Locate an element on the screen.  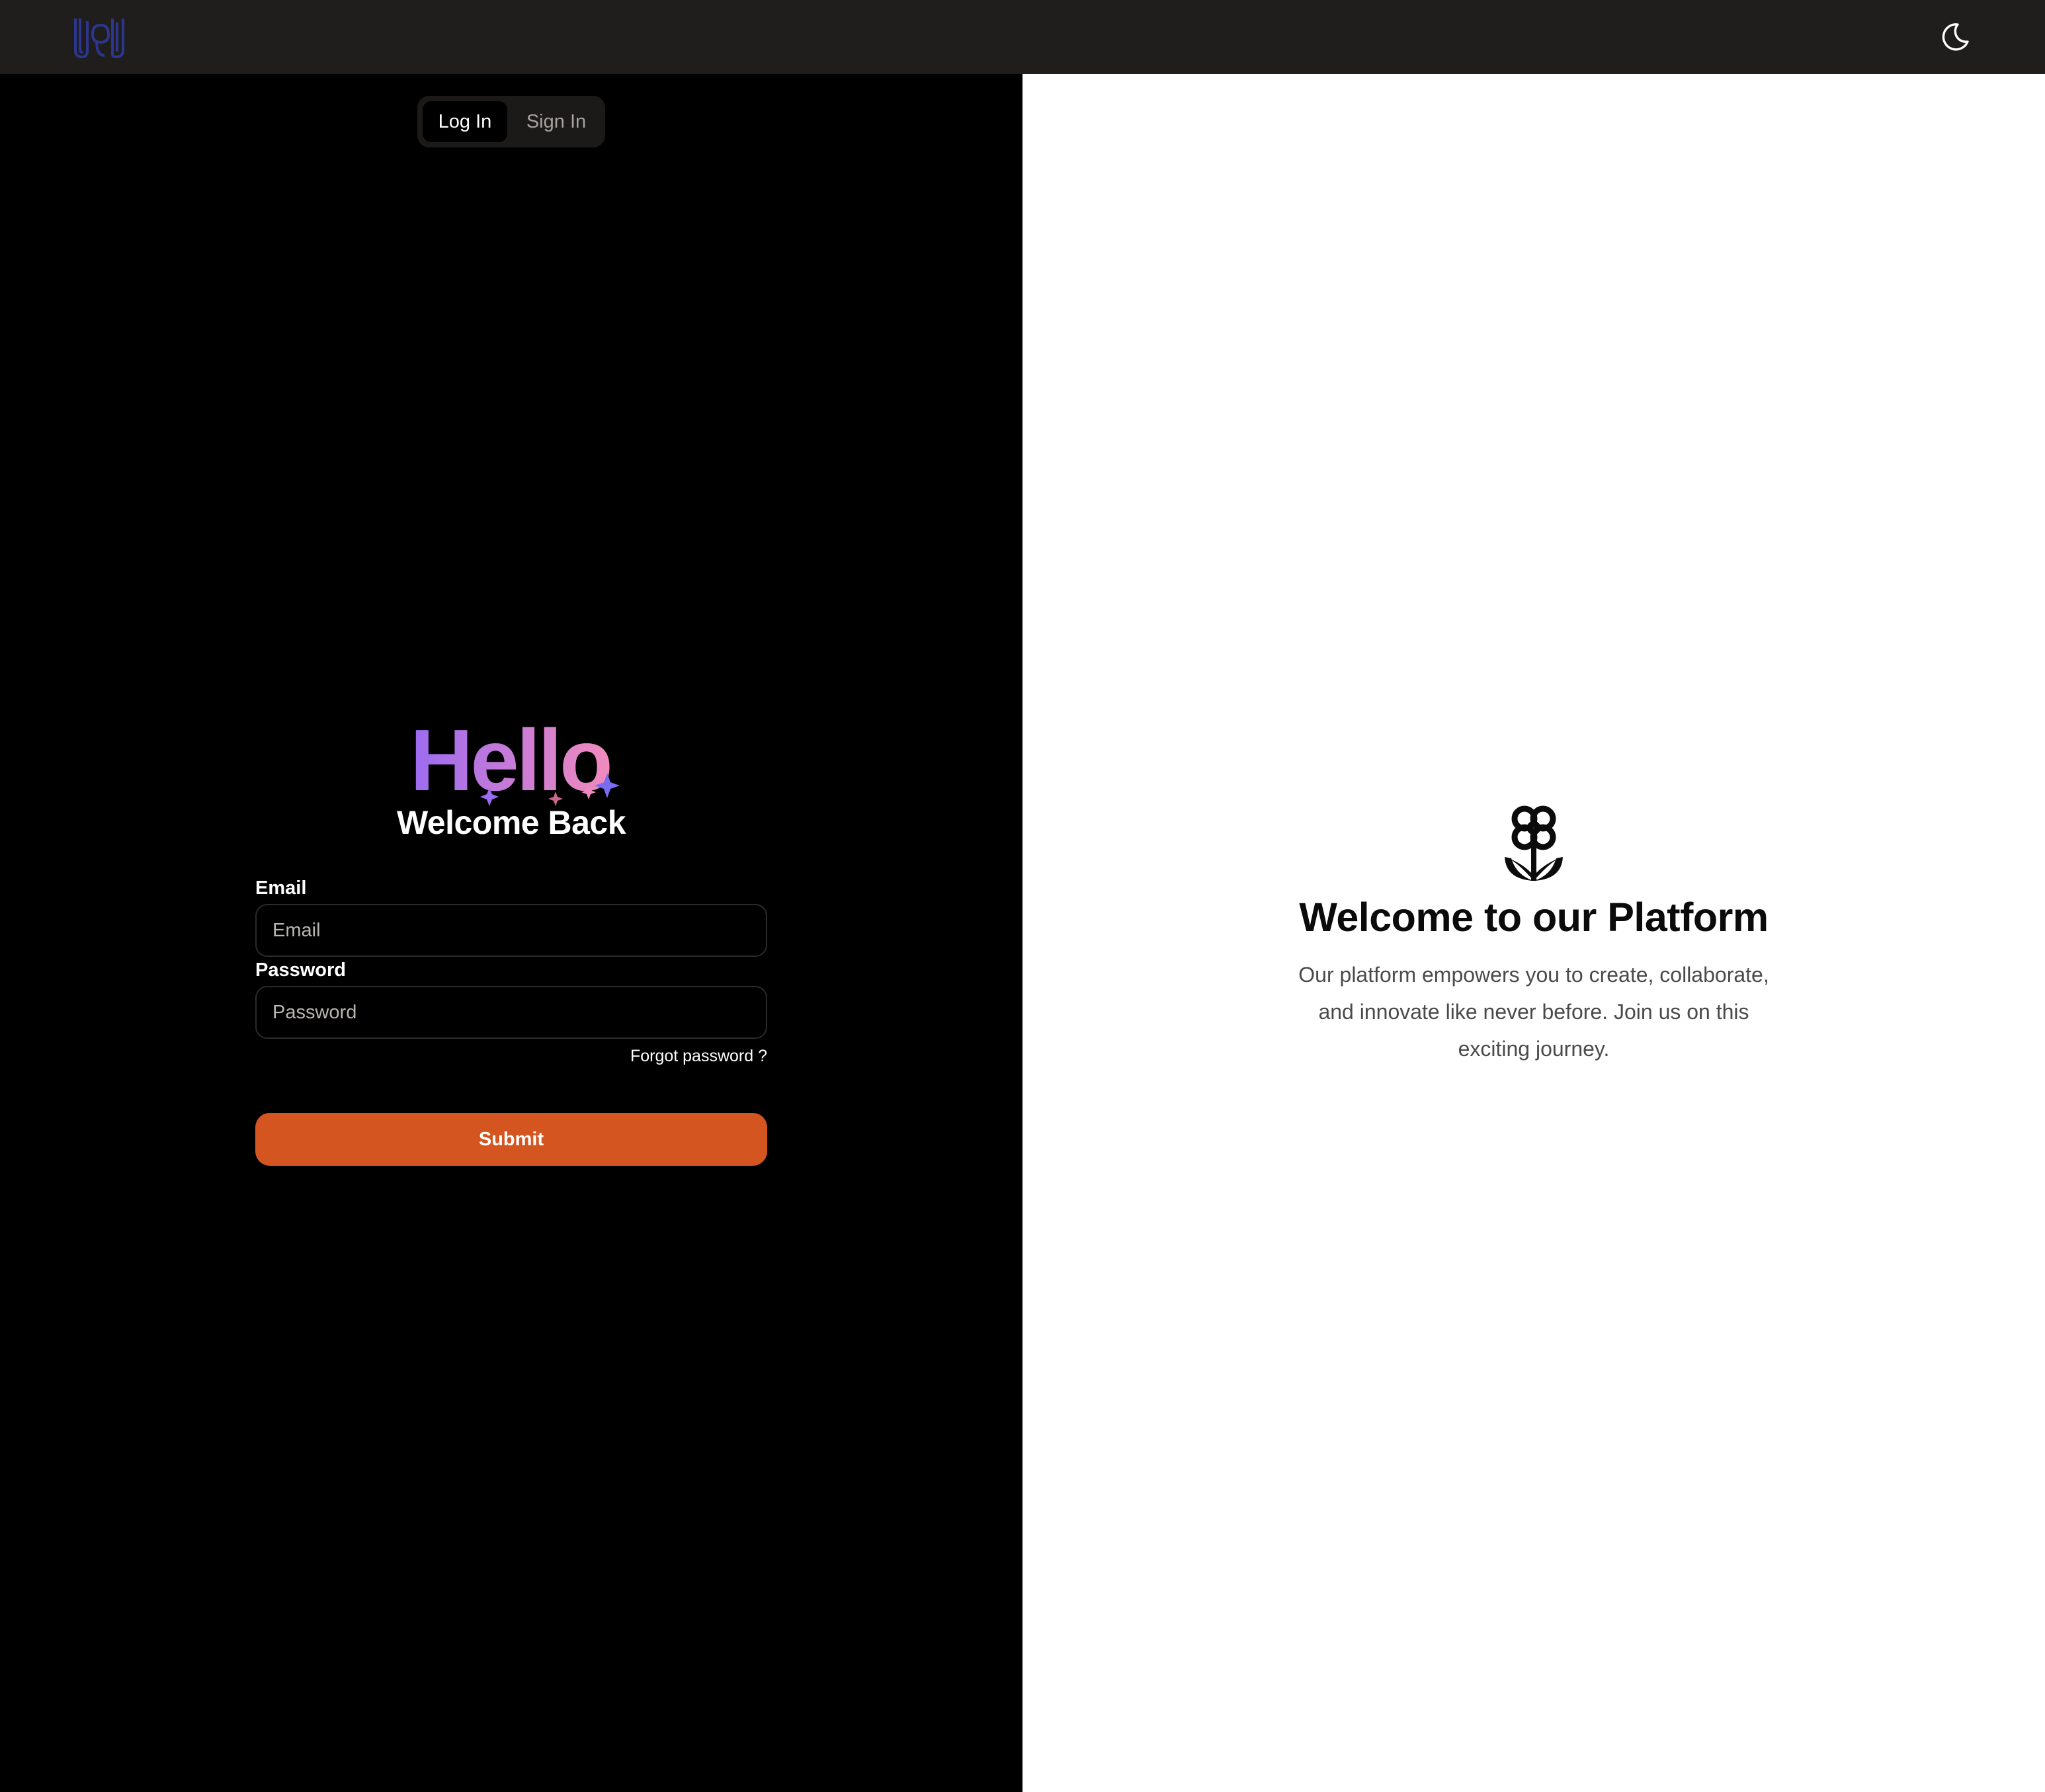
logo-mark-icon is located at coordinates (99, 37).